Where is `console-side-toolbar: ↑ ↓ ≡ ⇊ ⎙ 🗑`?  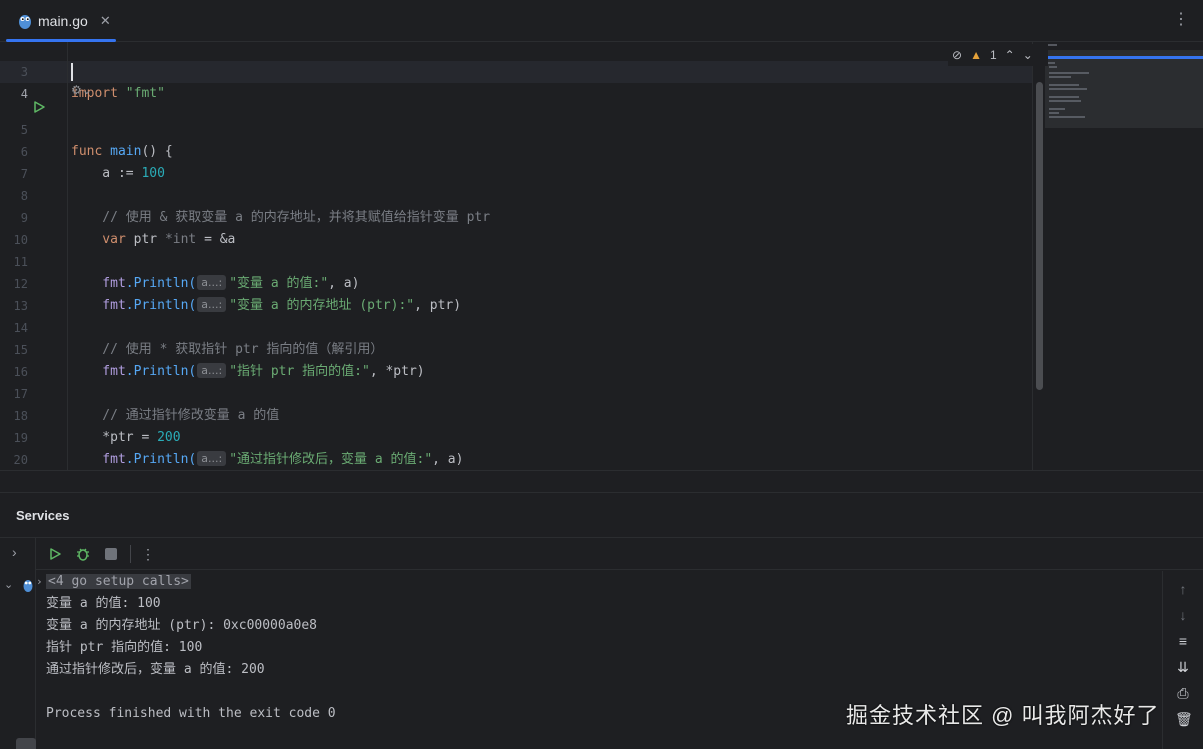 console-side-toolbar: ↑ ↓ ≡ ⇊ ⎙ 🗑 is located at coordinates (1182, 660).